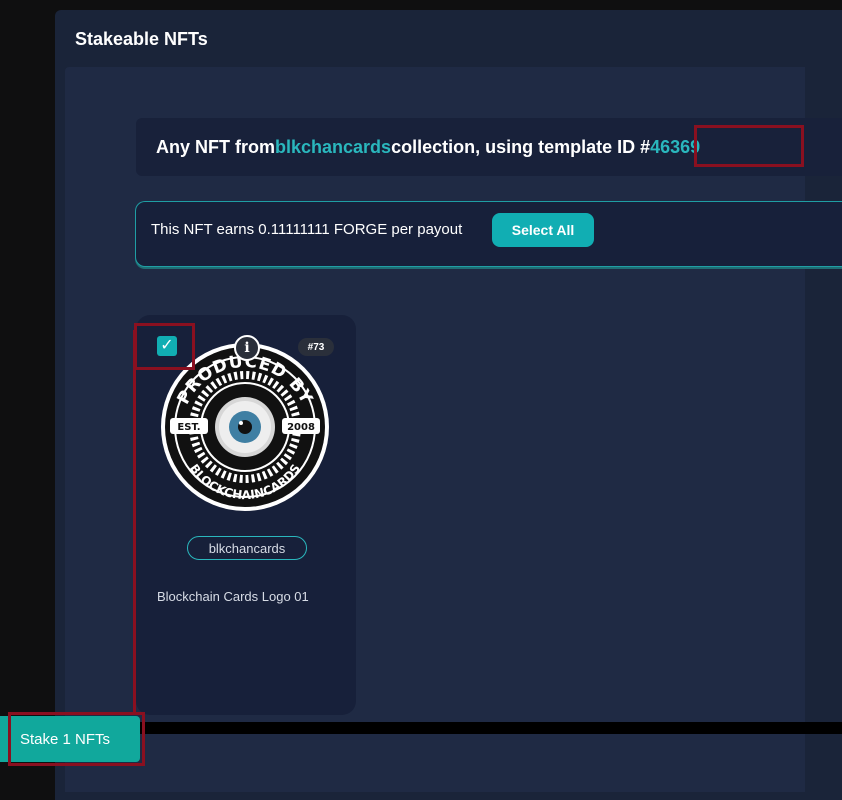 The width and height of the screenshot is (842, 800). What do you see at coordinates (489, 728) in the screenshot?
I see `footer-divider` at bounding box center [489, 728].